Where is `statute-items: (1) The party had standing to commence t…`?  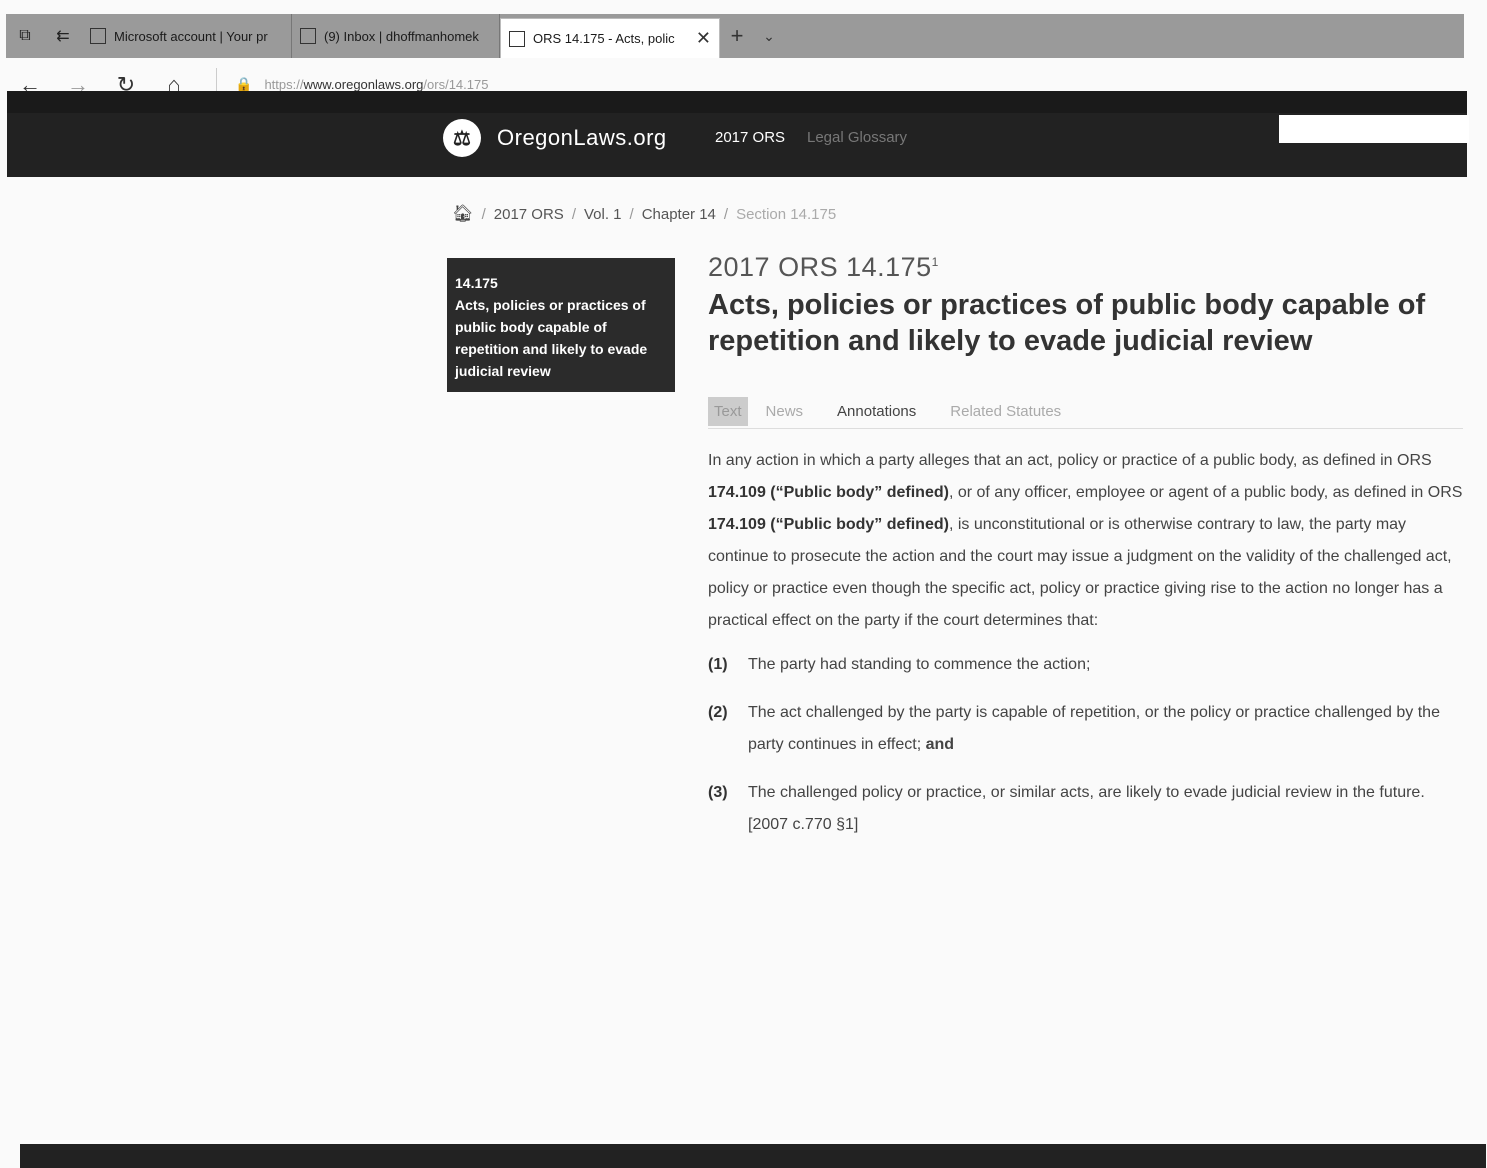 statute-items: (1) The party had standing to commence t… is located at coordinates (1085, 745).